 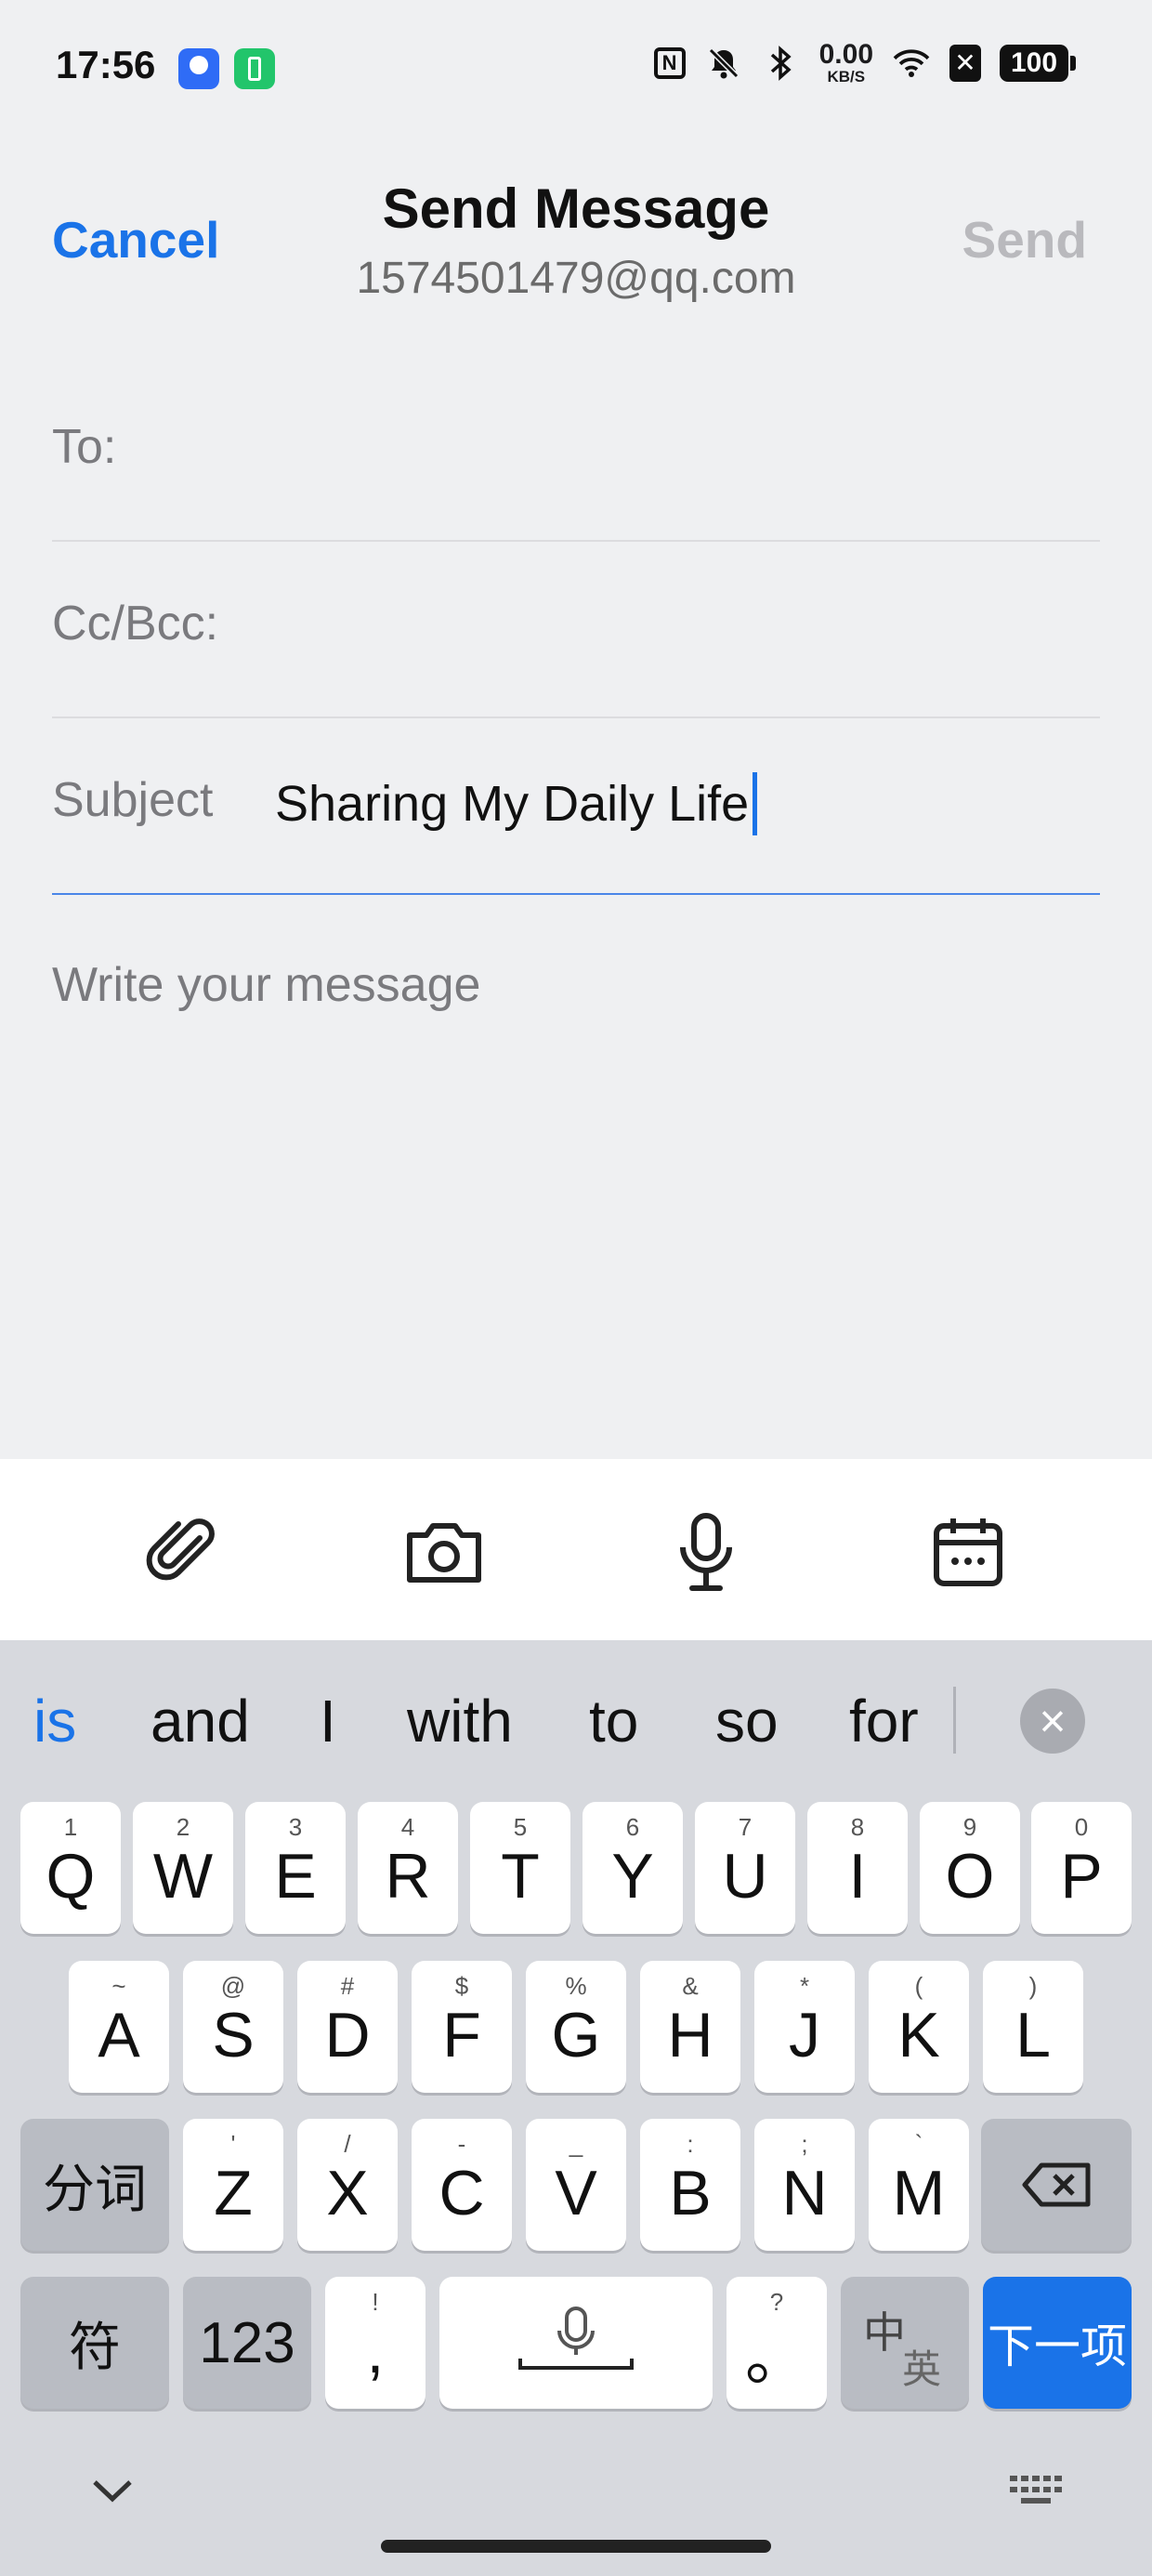 I want to click on hide-keyboard-icon, so click(x=112, y=2493).